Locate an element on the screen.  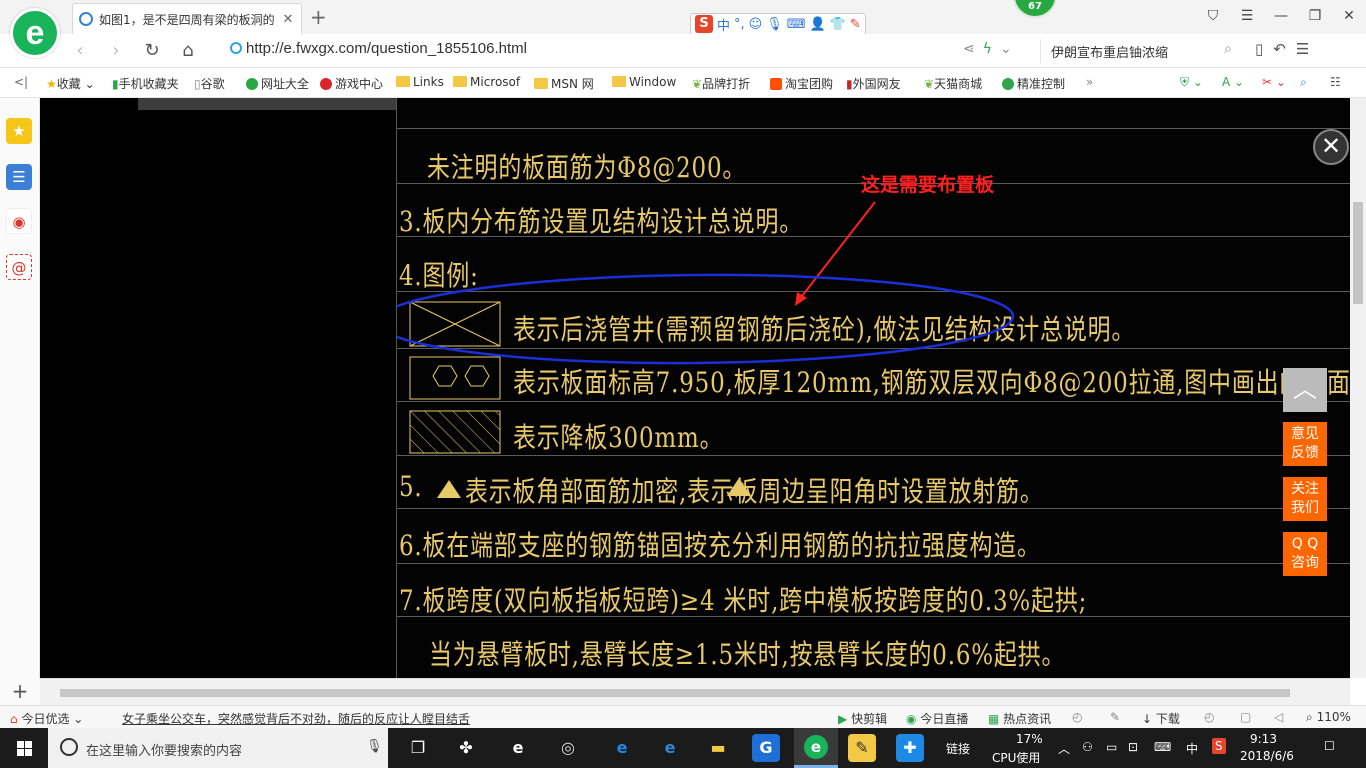
user-icon: 👤 is located at coordinates (818, 24).